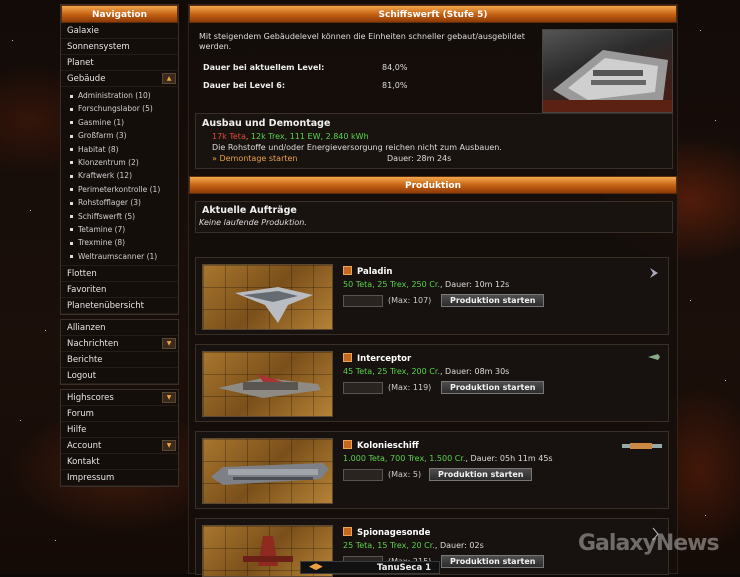  Describe the element at coordinates (119, 446) in the screenshot. I see `nav-item-account: Account ▼` at that location.